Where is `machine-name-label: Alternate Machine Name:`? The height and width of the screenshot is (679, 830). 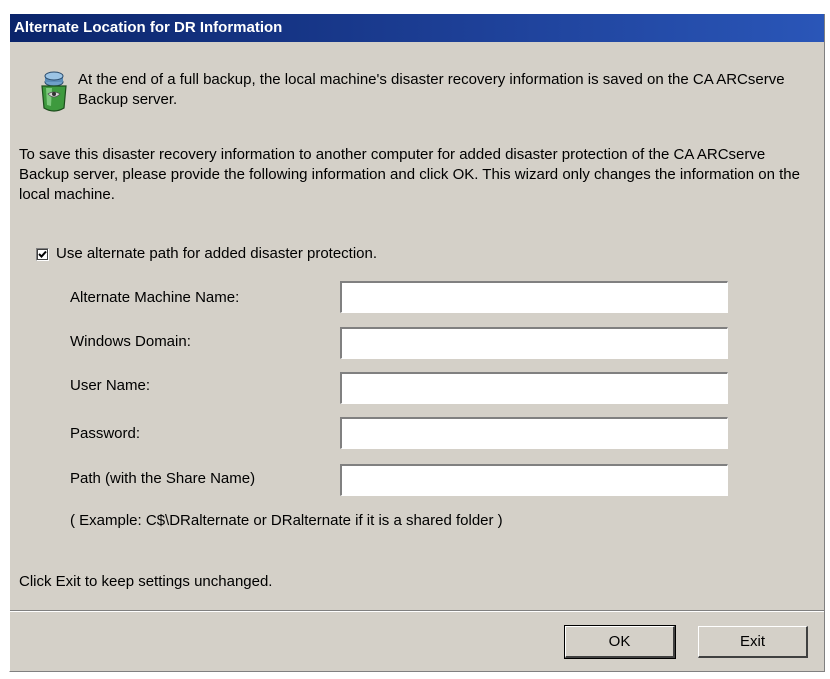
machine-name-label: Alternate Machine Name: is located at coordinates (155, 297).